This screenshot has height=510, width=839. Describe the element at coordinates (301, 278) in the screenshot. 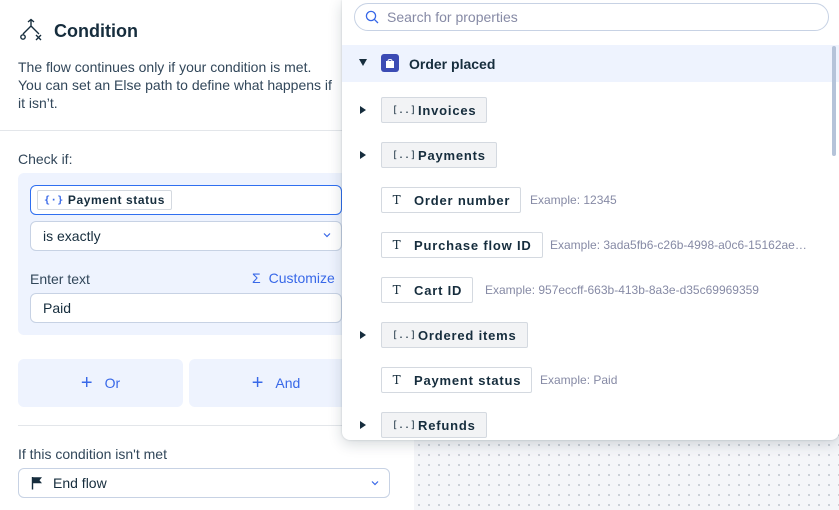

I see `customize-label: Customize` at that location.